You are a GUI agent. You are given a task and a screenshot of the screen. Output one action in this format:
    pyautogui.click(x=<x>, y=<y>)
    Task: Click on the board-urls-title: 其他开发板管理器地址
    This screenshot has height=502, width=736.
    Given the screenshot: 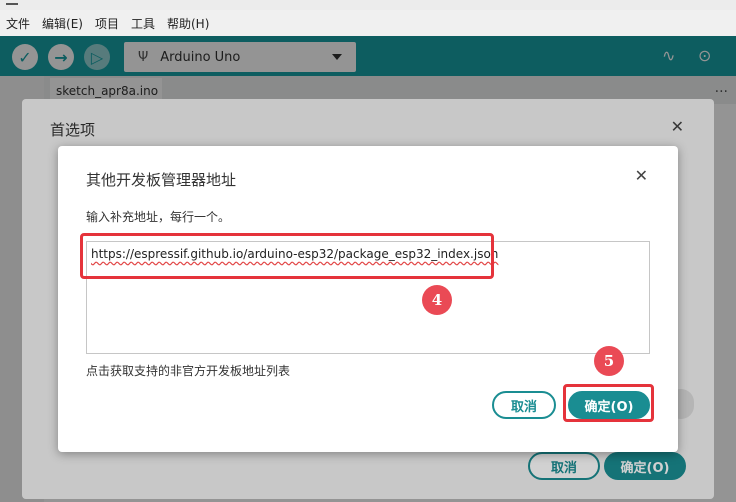 What is the action you would take?
    pyautogui.click(x=161, y=180)
    